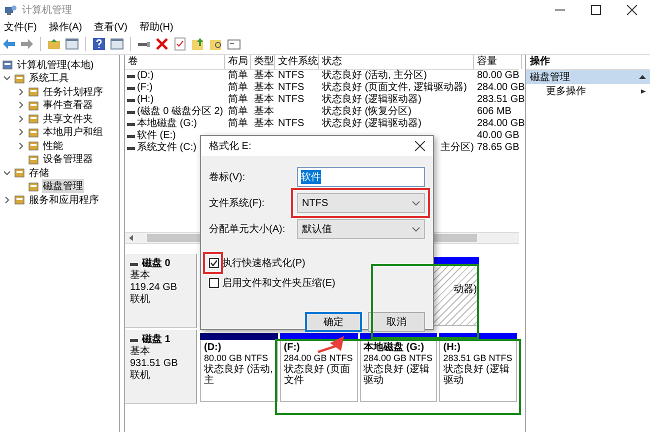 The height and width of the screenshot is (432, 650). Describe the element at coordinates (247, 229) in the screenshot. I see `field-label: 分配单元大小(A):` at that location.